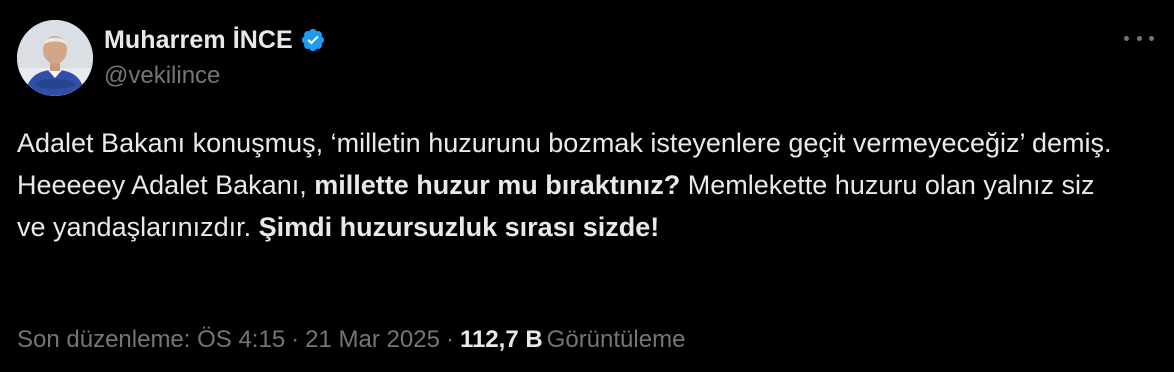  What do you see at coordinates (497, 185) in the screenshot?
I see `tweet-text-bold-segment: millette huzur mu bıraktınız?` at bounding box center [497, 185].